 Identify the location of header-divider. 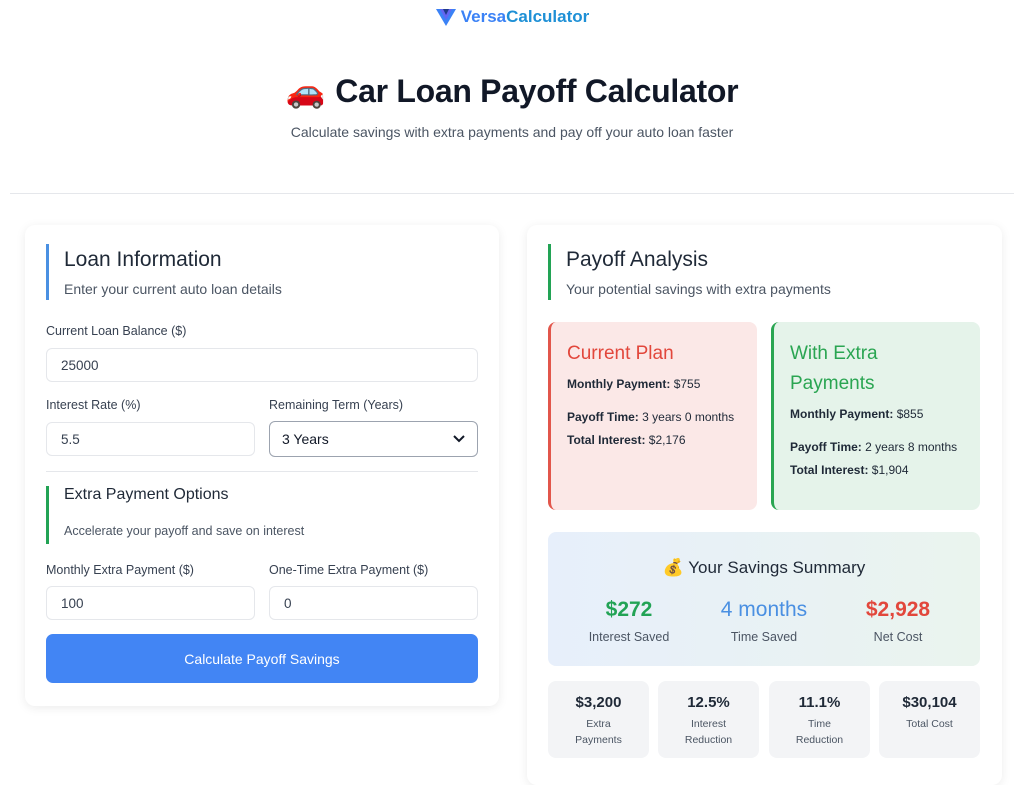
(512, 193).